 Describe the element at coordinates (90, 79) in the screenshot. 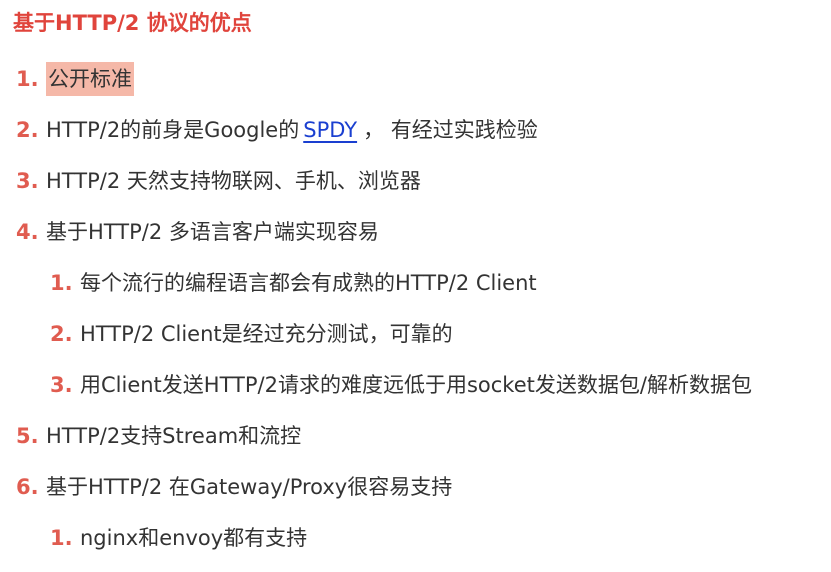

I see `highlighted-text: 公开标准` at that location.